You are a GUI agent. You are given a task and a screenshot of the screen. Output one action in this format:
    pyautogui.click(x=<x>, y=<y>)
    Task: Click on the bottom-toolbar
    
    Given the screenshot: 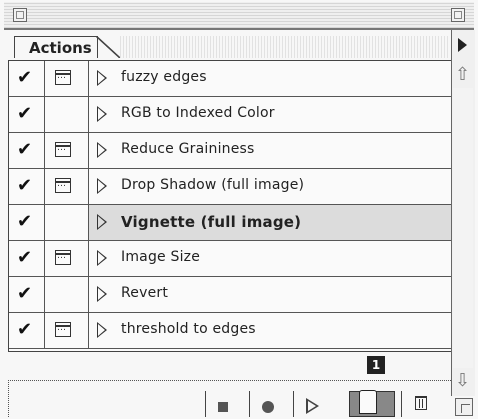 What is the action you would take?
    pyautogui.click(x=229, y=398)
    